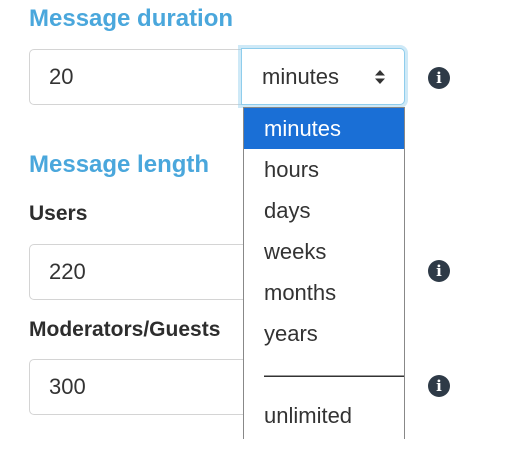  I want to click on duration-value-input: 20, so click(136, 77).